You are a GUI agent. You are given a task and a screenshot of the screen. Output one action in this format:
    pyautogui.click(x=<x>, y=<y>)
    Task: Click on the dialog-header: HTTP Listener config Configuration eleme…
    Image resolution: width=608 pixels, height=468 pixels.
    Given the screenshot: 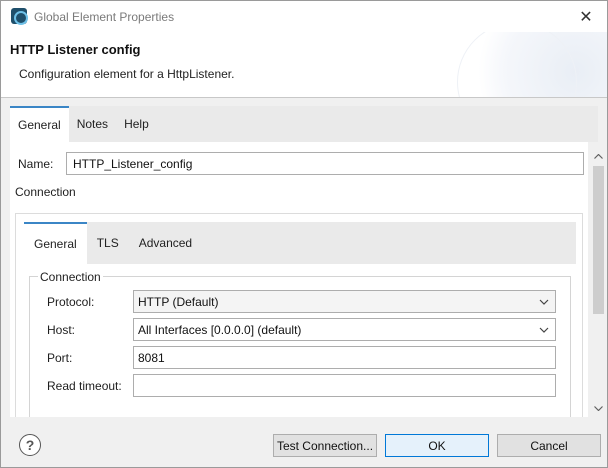 What is the action you would take?
    pyautogui.click(x=304, y=65)
    